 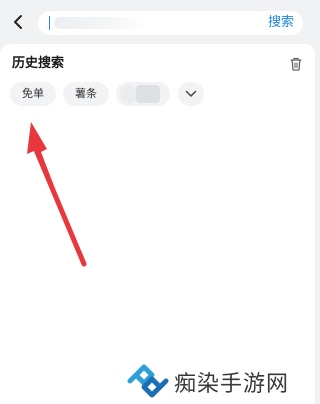 I want to click on watermark: 痴染手游网, so click(x=218, y=380).